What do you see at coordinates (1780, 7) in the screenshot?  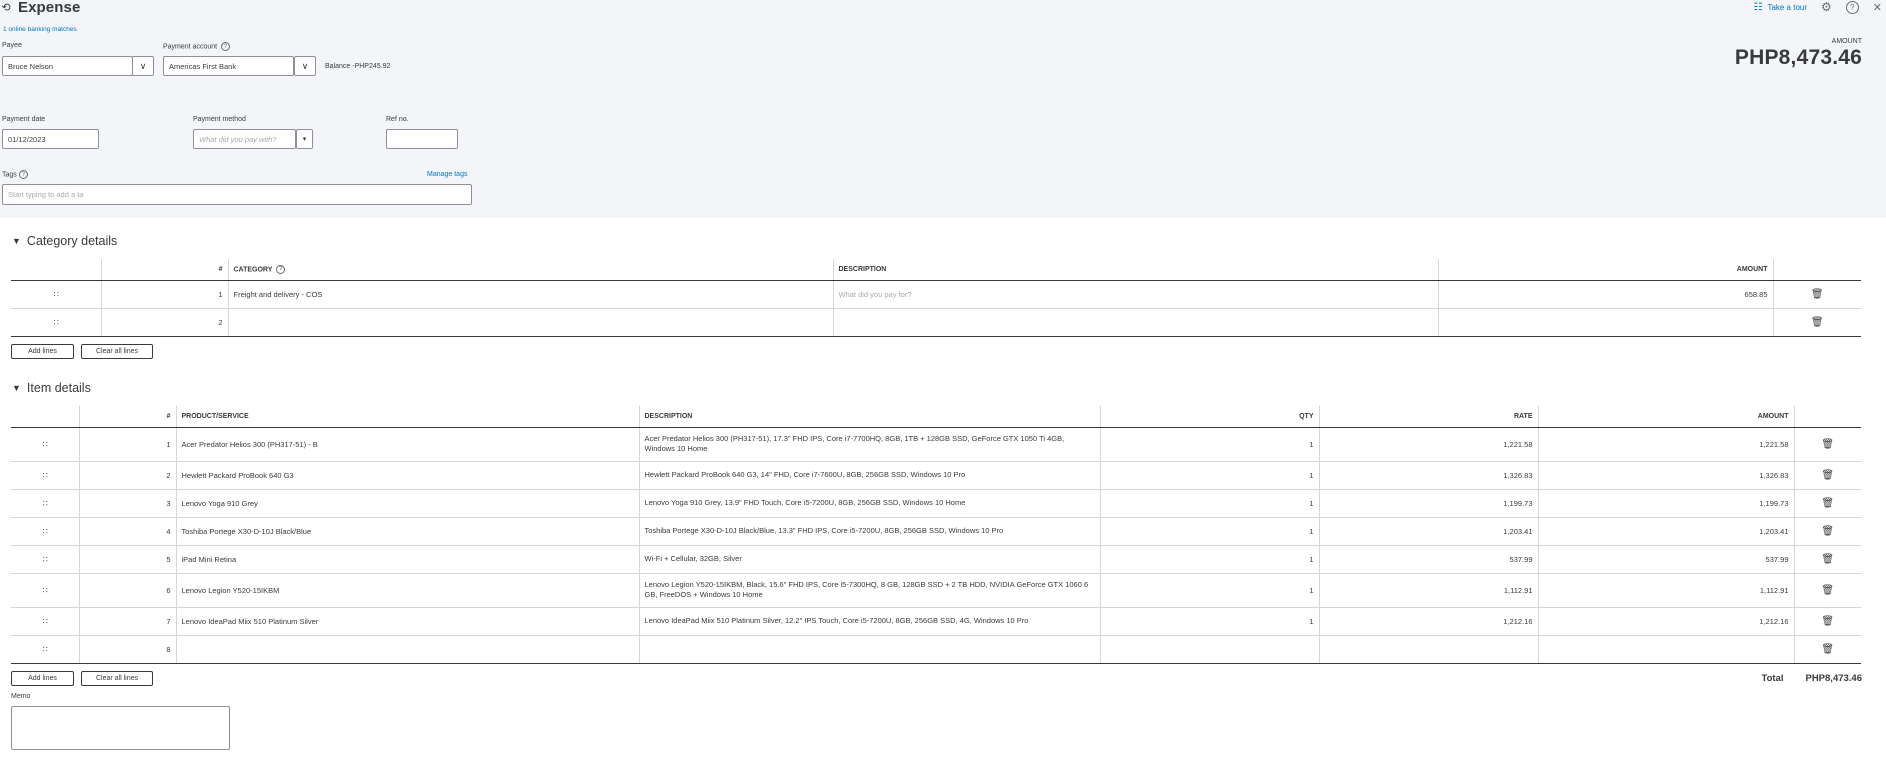 I see `take-a-tour-link: ☷ Take a tour` at bounding box center [1780, 7].